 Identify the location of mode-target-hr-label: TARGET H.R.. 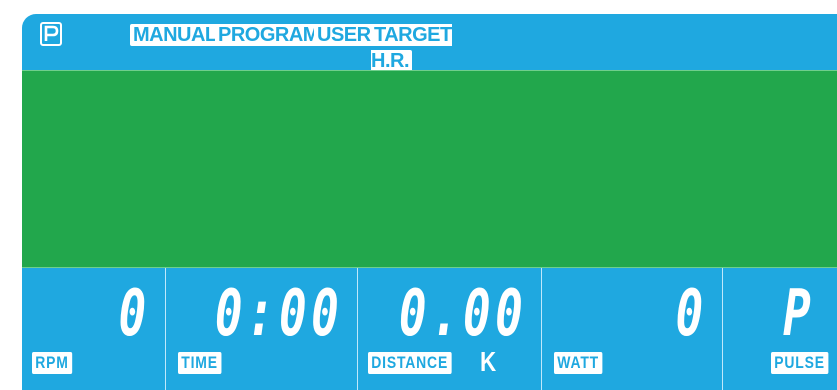
(411, 48).